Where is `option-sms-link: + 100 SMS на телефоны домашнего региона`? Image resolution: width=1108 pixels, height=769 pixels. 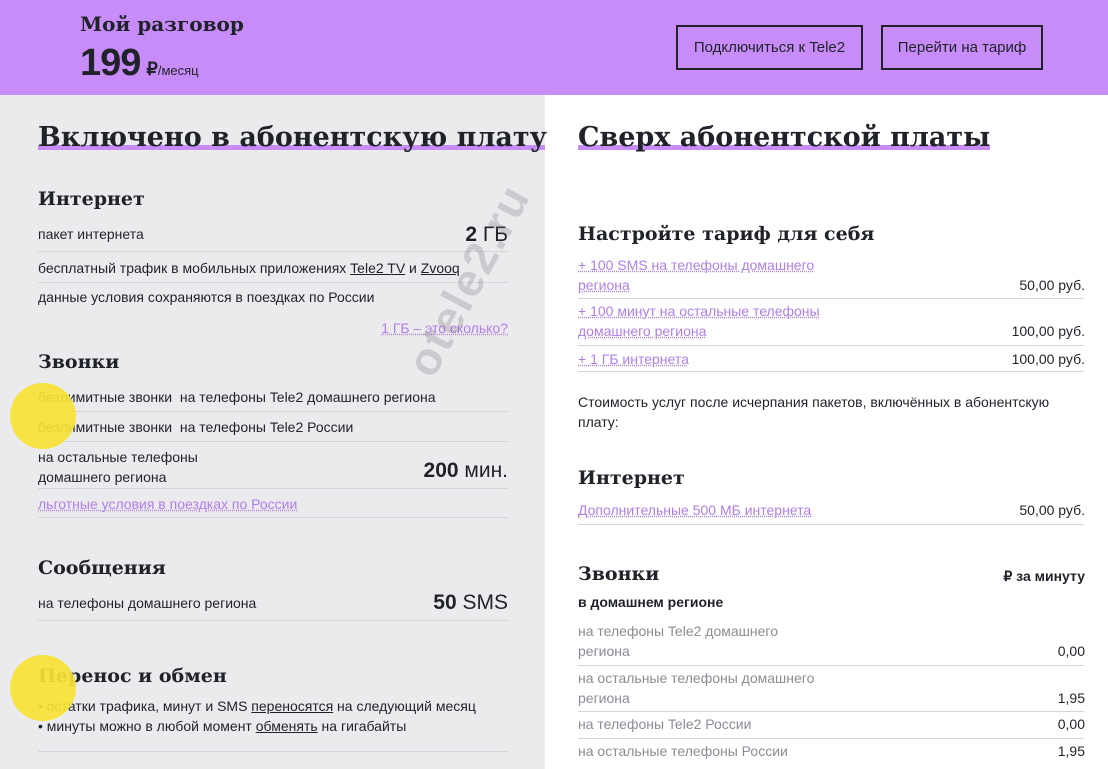 option-sms-link: + 100 SMS на телефоны домашнего региона is located at coordinates (696, 275).